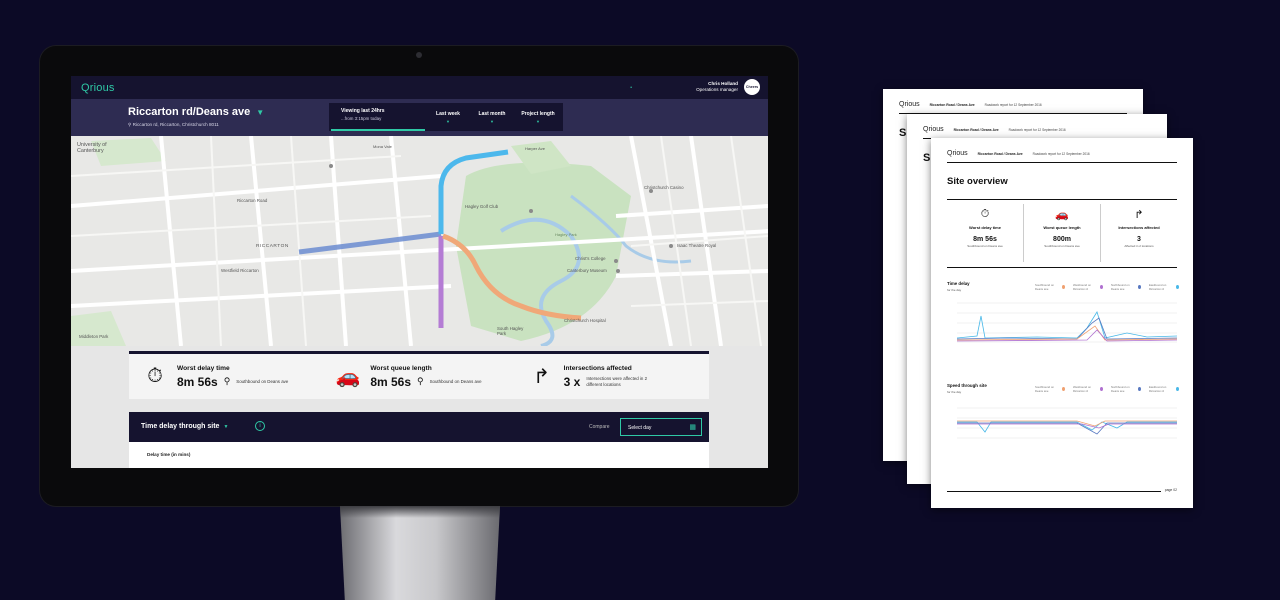  What do you see at coordinates (420, 553) in the screenshot?
I see `imac-stand` at bounding box center [420, 553].